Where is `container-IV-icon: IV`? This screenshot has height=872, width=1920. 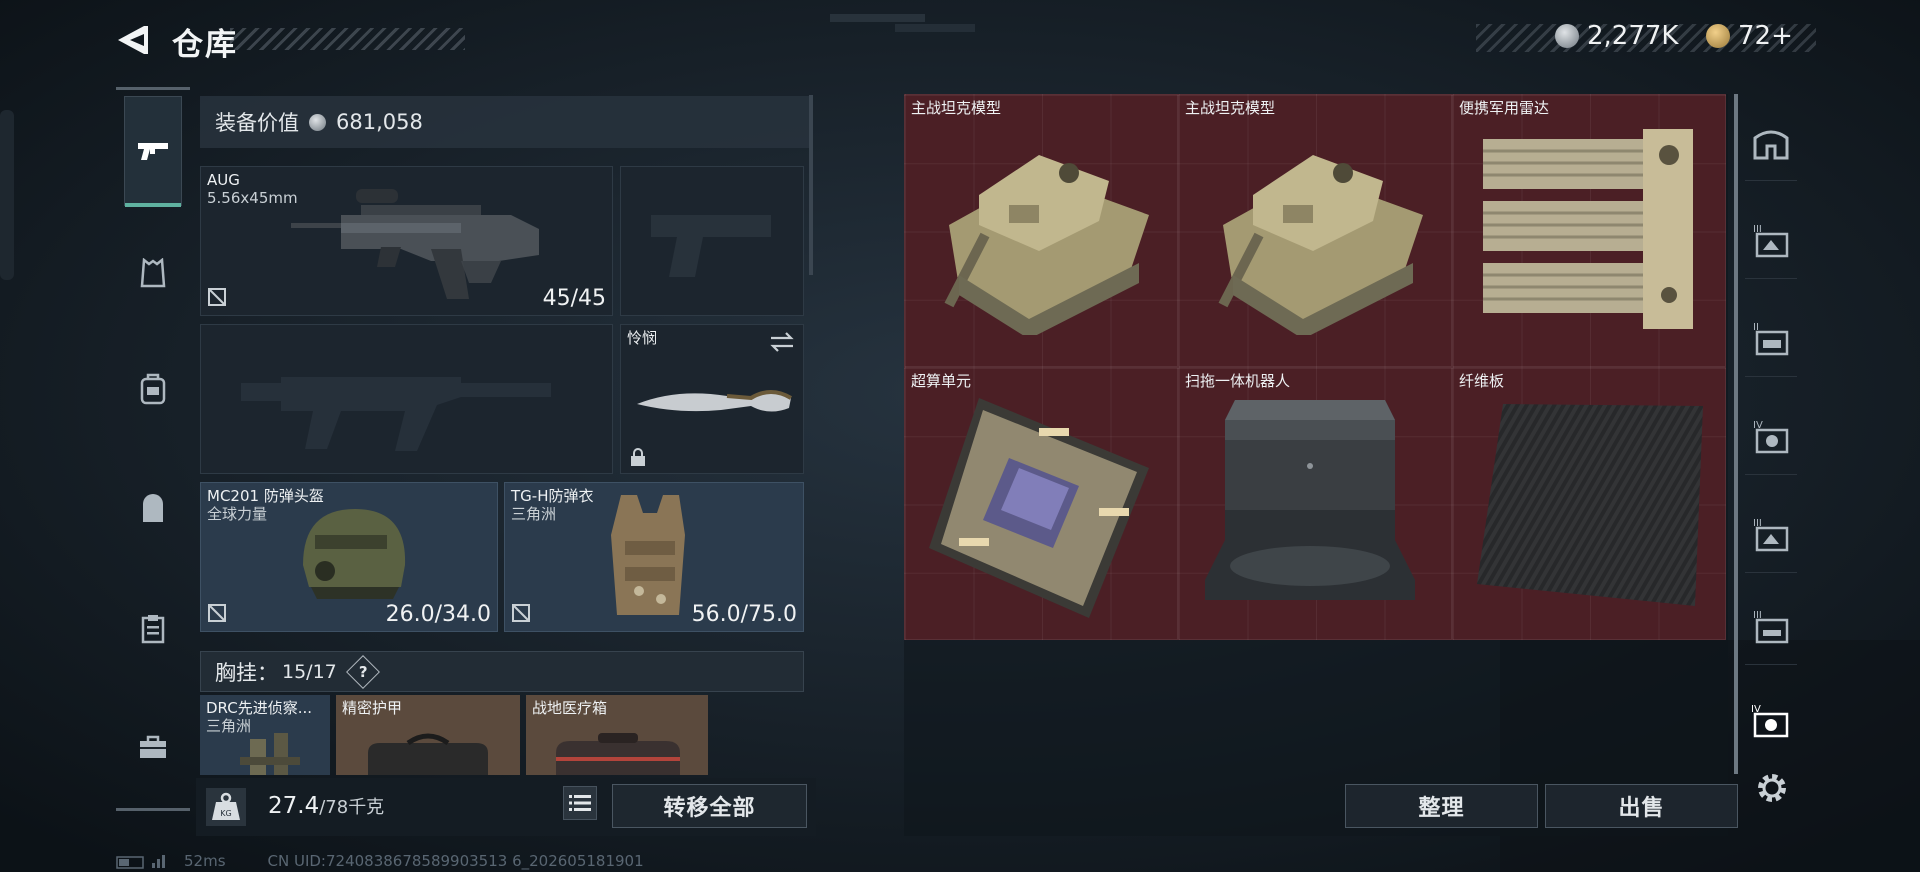
container-IV-icon: IV is located at coordinates (1771, 437).